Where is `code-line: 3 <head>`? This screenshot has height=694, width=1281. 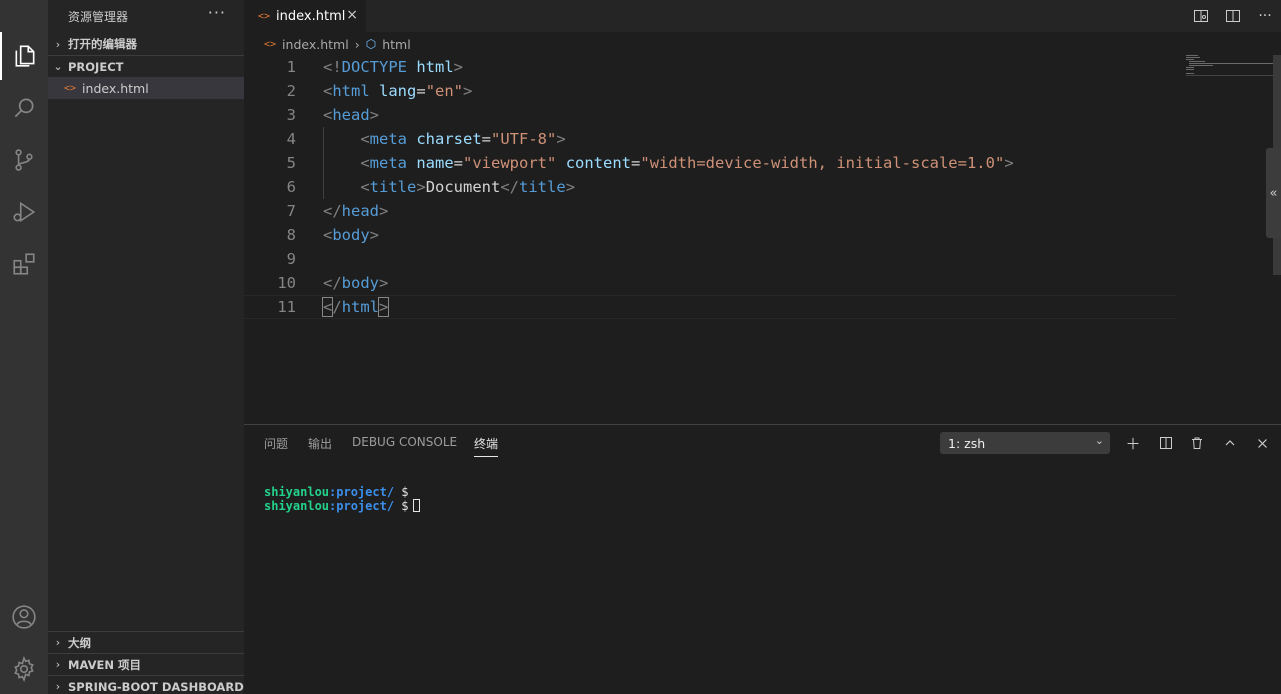 code-line: 3 <head> is located at coordinates (710, 115).